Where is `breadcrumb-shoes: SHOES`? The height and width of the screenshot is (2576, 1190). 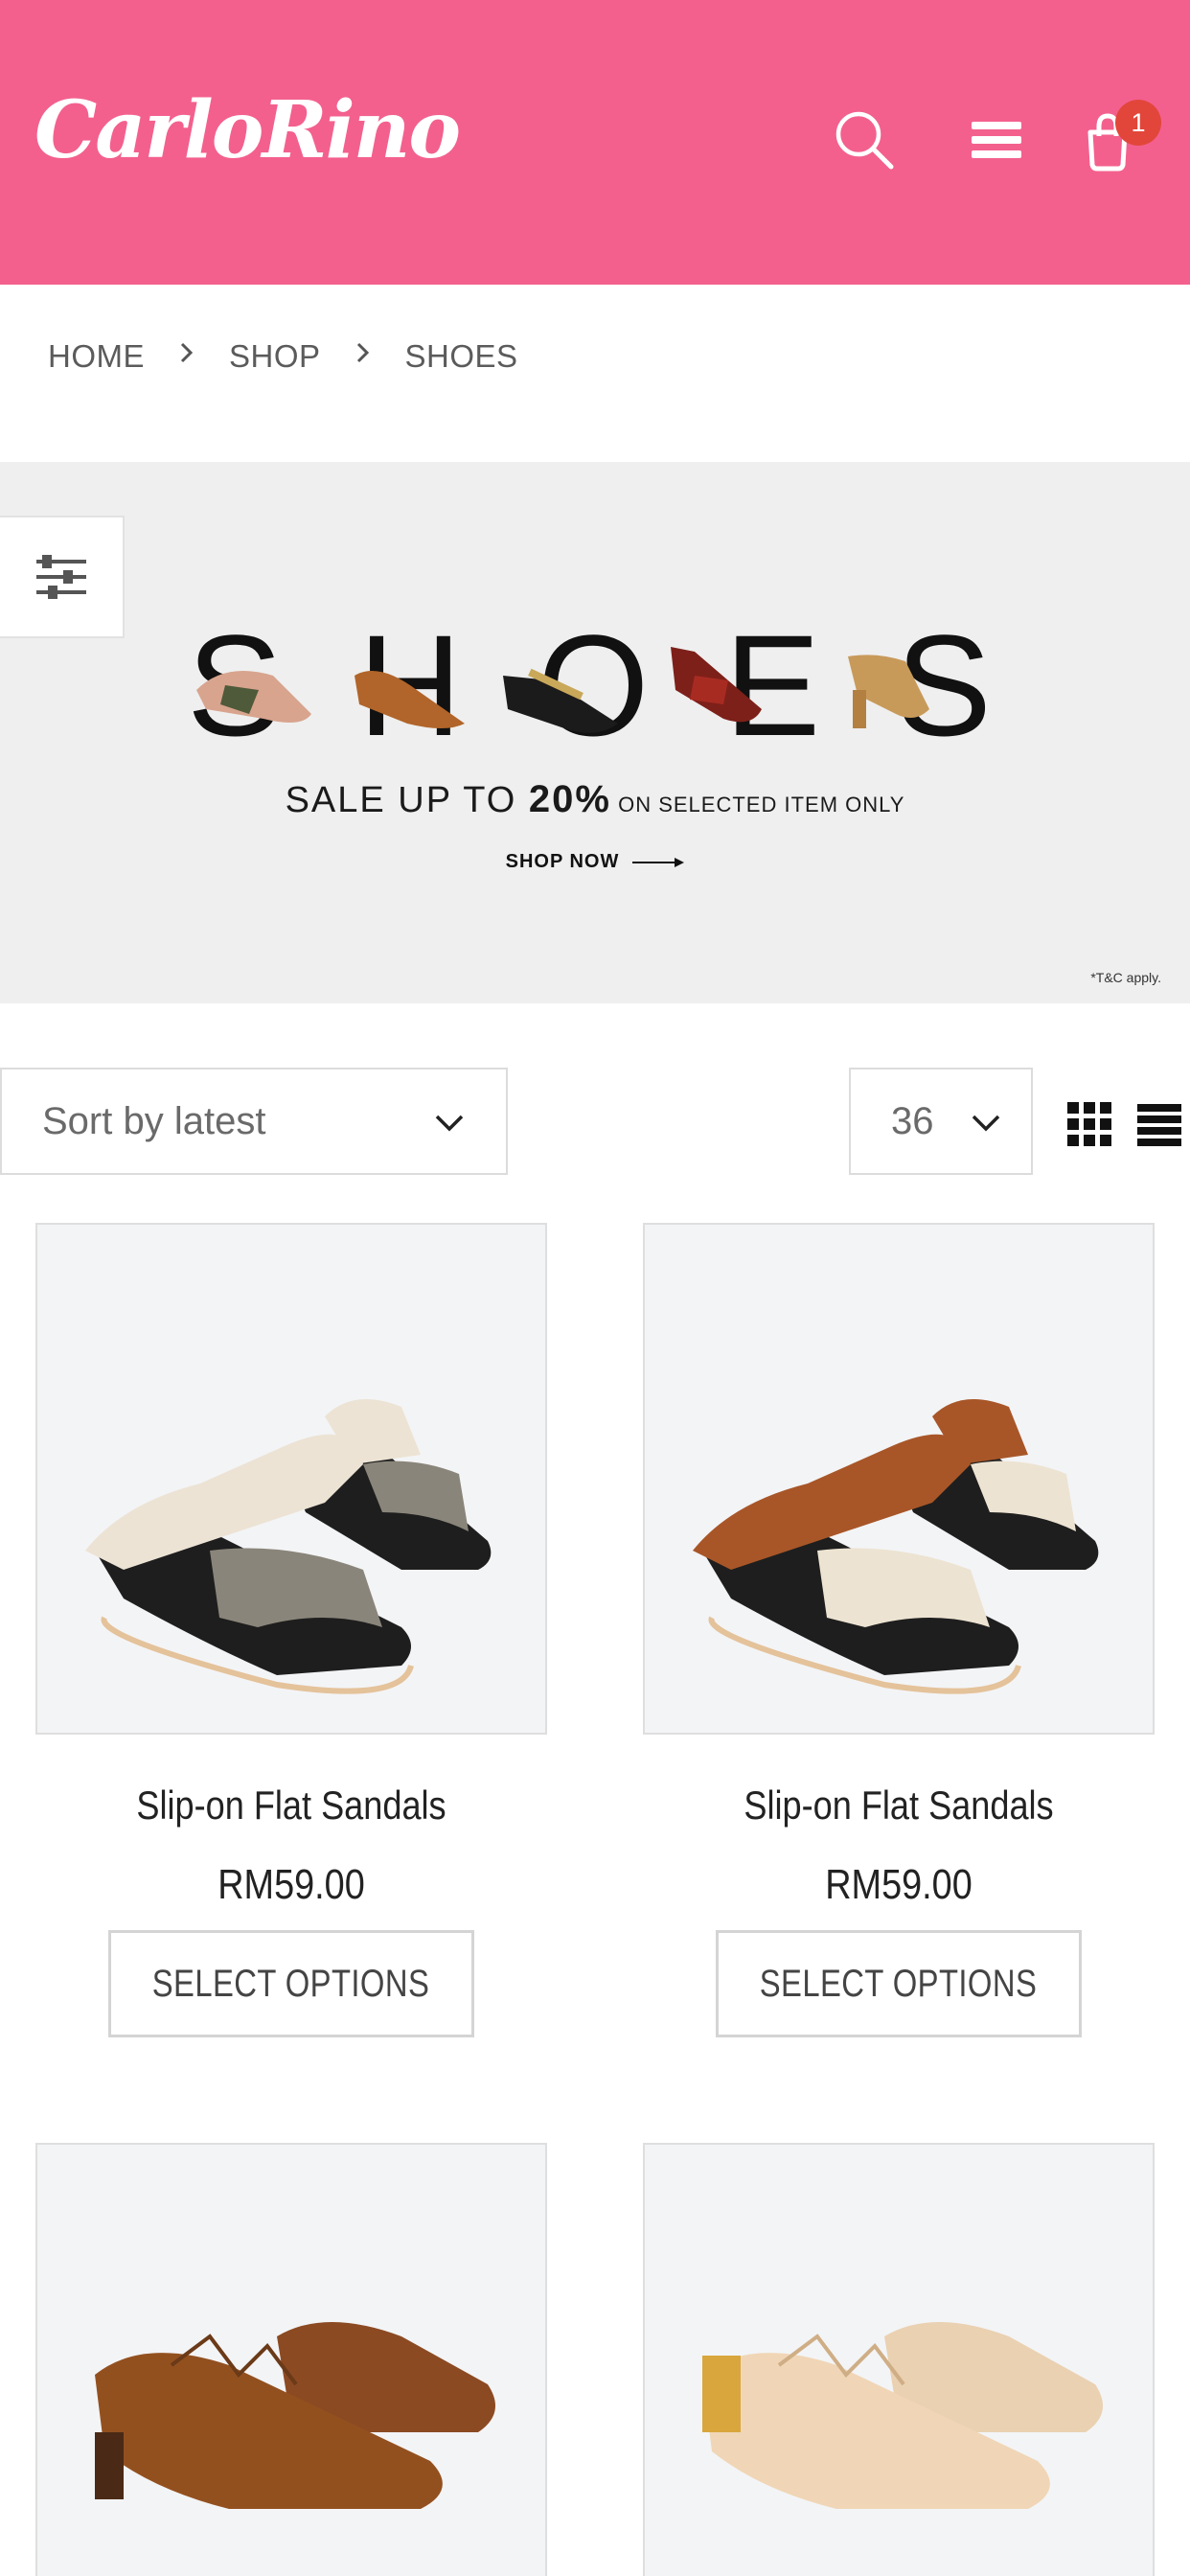 breadcrumb-shoes: SHOES is located at coordinates (461, 356).